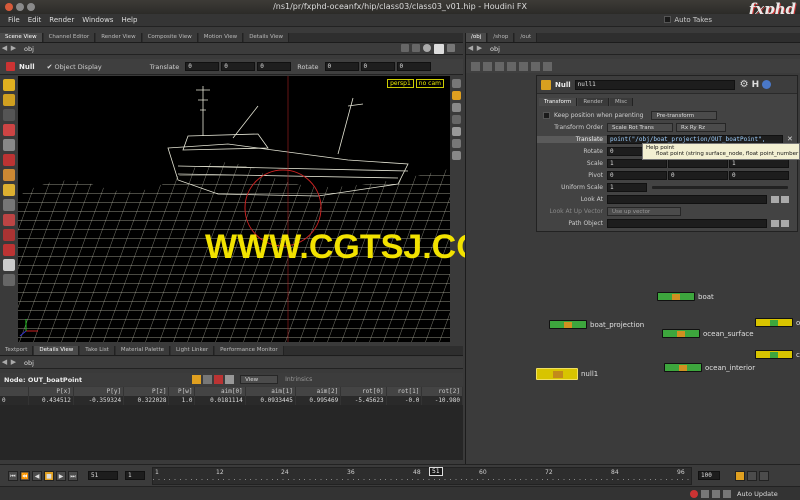 The image size is (800, 500). What do you see at coordinates (640, 127) in the screenshot?
I see `transform-order-menu: Scale Rot Trans` at bounding box center [640, 127].